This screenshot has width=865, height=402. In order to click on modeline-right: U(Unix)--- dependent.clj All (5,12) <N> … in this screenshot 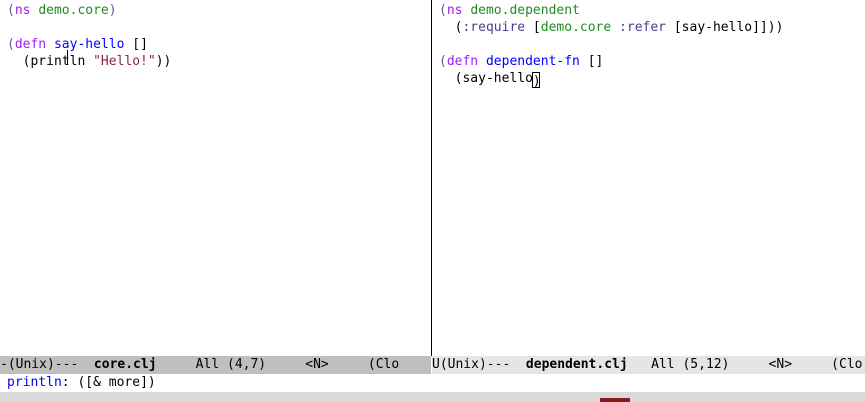, I will do `click(648, 365)`.